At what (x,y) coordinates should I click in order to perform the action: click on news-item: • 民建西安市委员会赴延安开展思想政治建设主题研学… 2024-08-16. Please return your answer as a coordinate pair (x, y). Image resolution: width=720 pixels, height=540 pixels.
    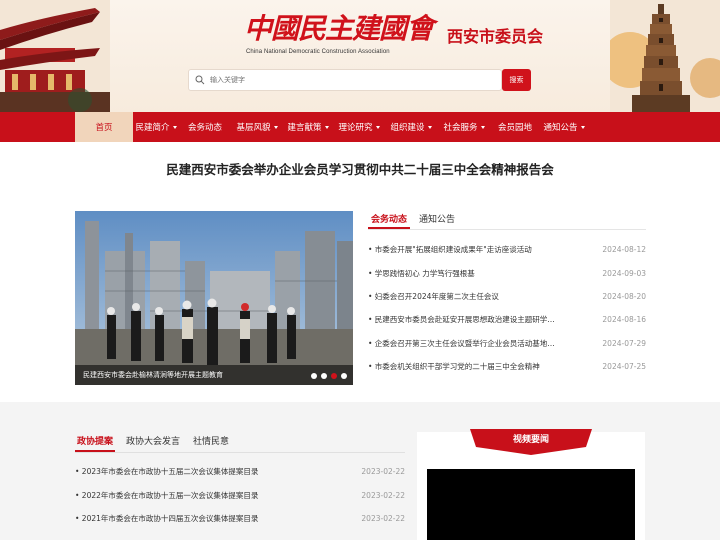
    Looking at the image, I should click on (507, 319).